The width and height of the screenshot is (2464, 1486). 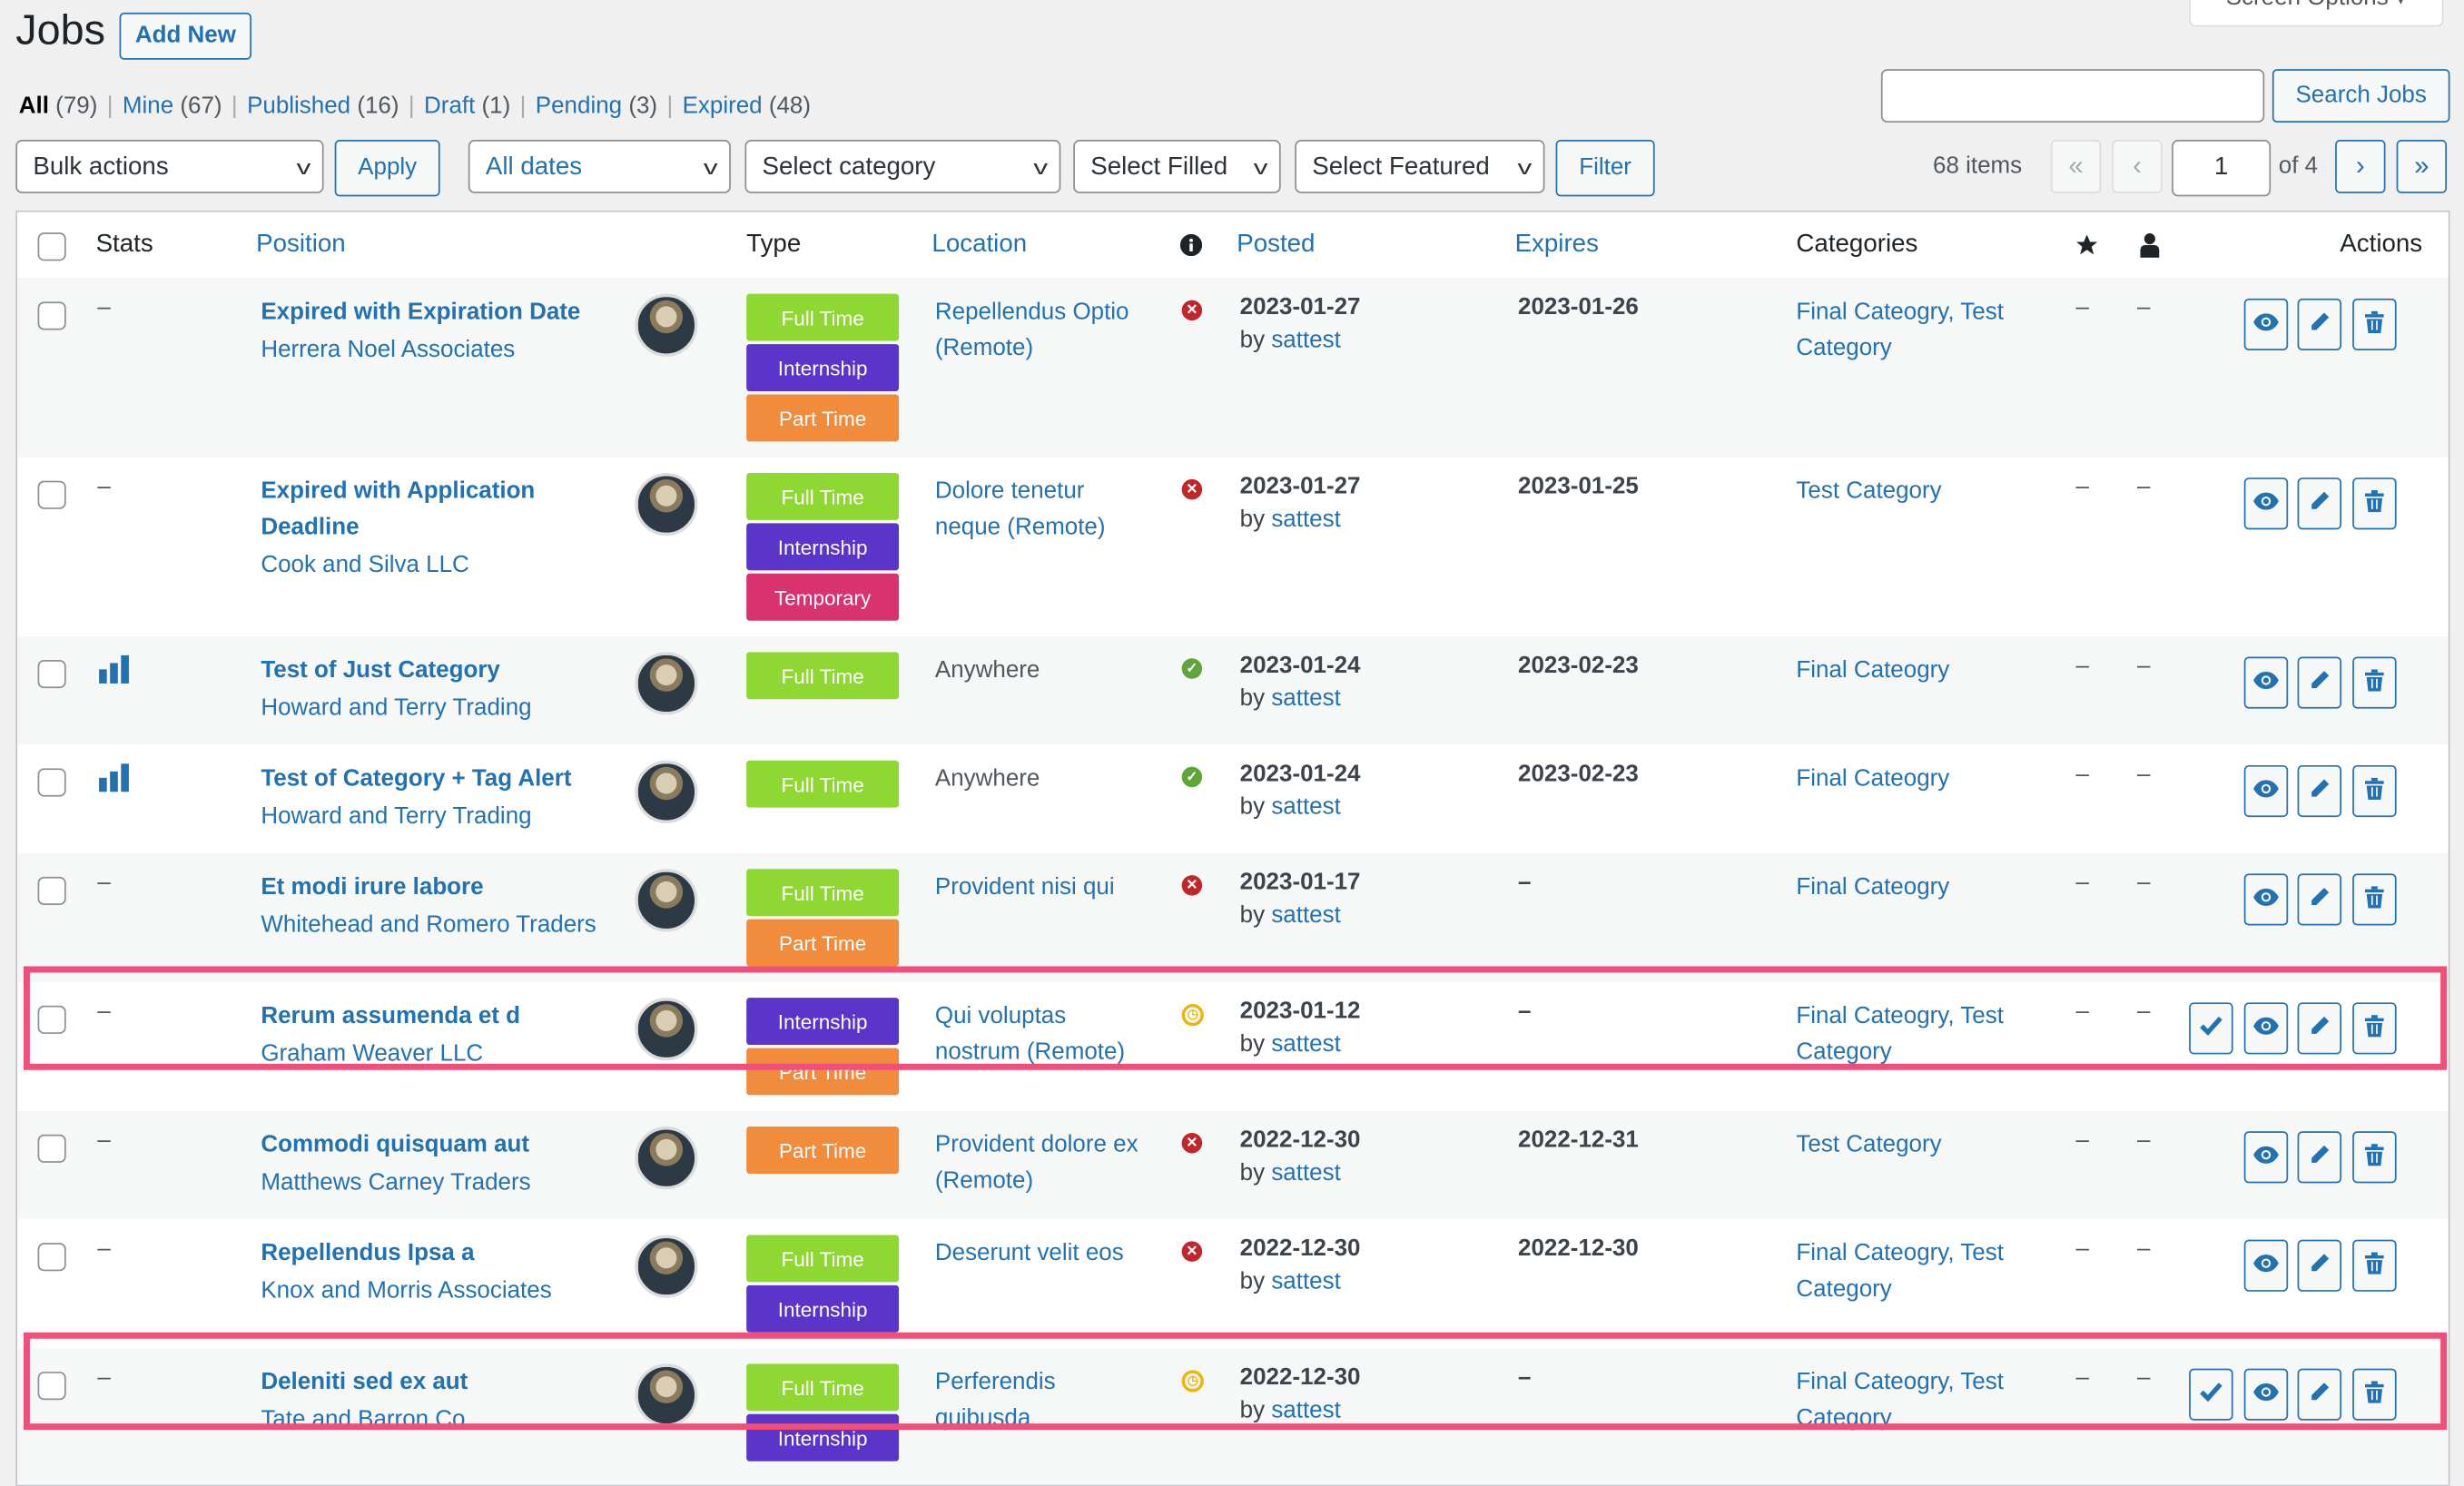 What do you see at coordinates (1045, 330) in the screenshot?
I see `location-link: Repellendus Optio (Remote)` at bounding box center [1045, 330].